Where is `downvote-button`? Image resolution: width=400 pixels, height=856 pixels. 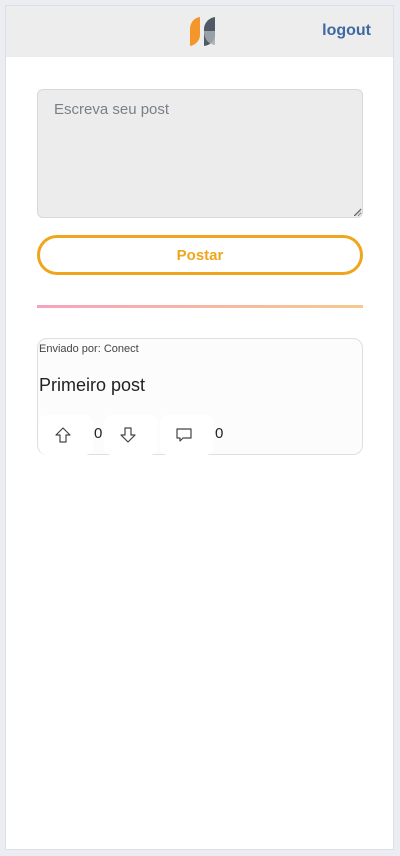 downvote-button is located at coordinates (131, 435).